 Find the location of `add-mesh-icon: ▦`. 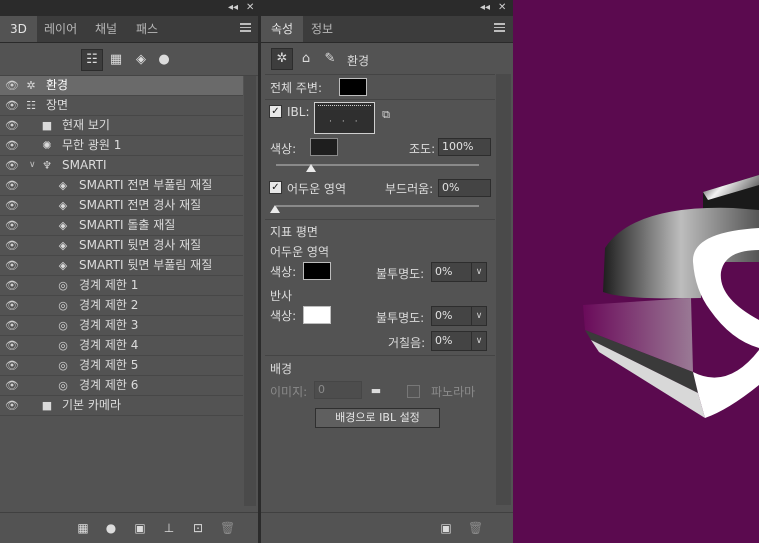

add-mesh-icon: ▦ is located at coordinates (83, 528).